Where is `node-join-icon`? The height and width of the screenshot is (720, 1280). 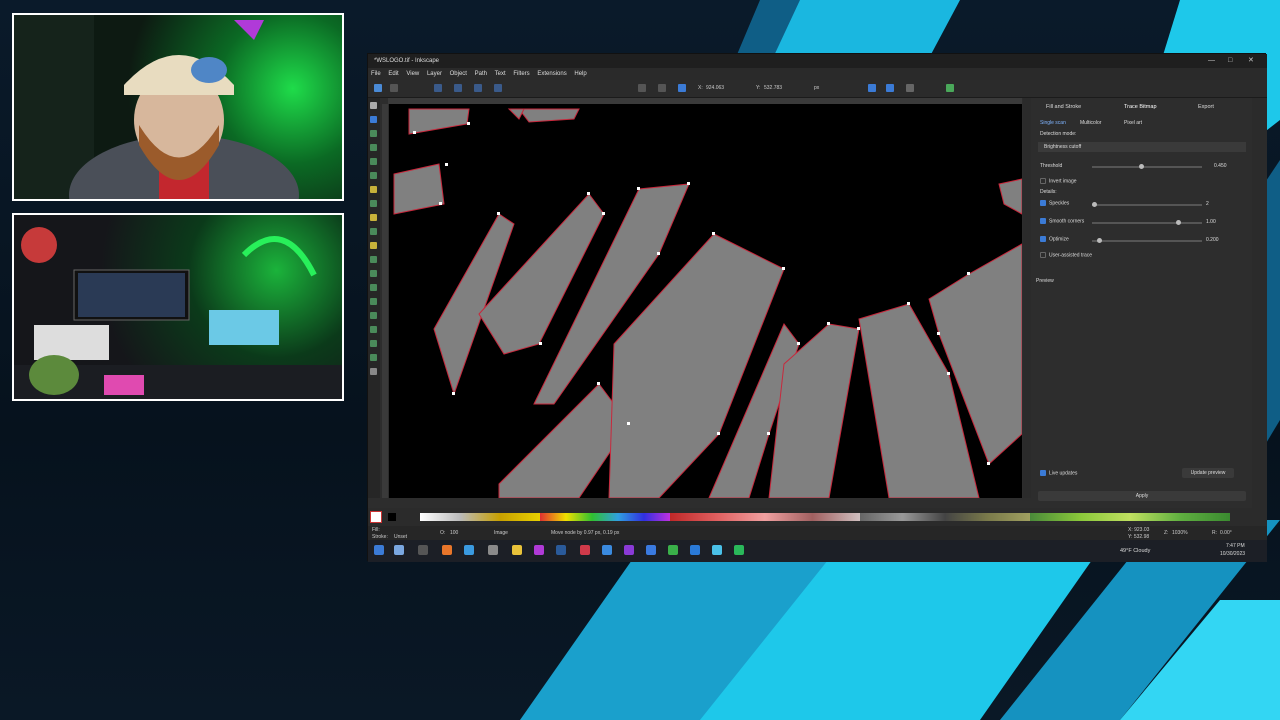
node-join-icon is located at coordinates (478, 88).